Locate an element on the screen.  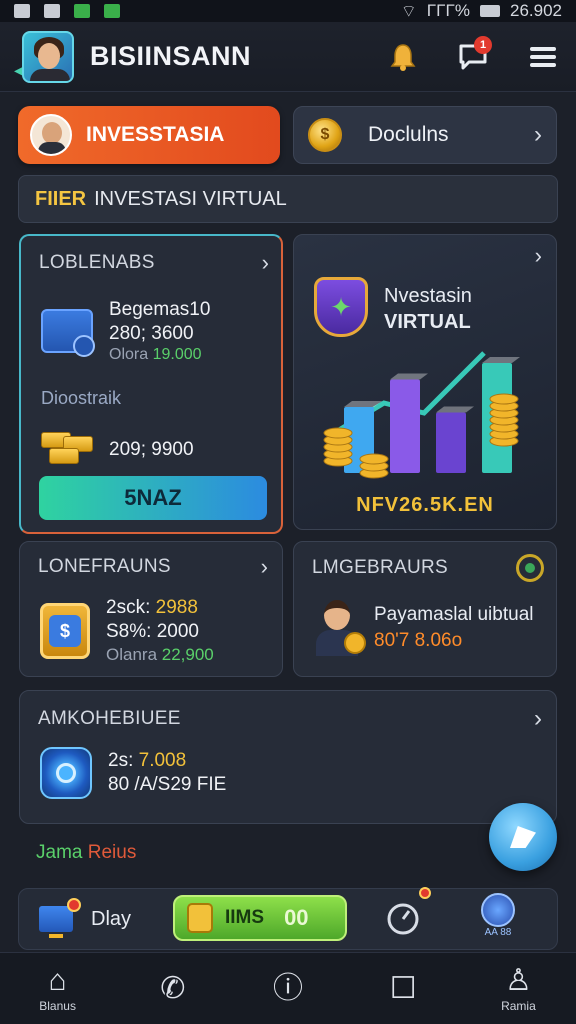
ims-button: IIMS 00 is located at coordinates (260, 918).